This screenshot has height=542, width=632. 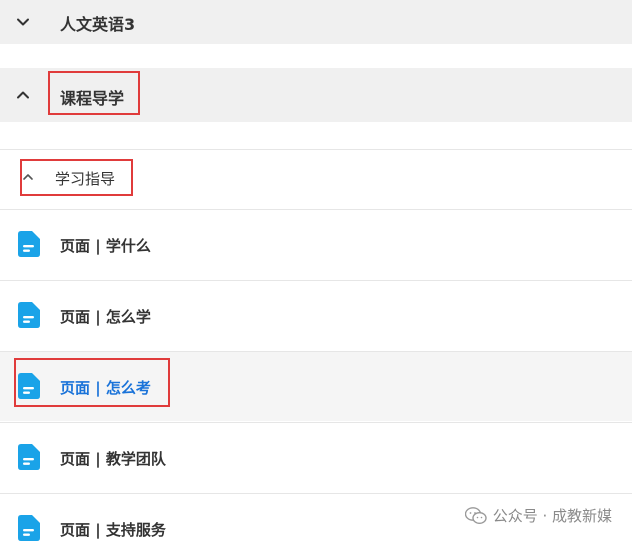 I want to click on item-label: 页面 | 学什么, so click(x=105, y=246).